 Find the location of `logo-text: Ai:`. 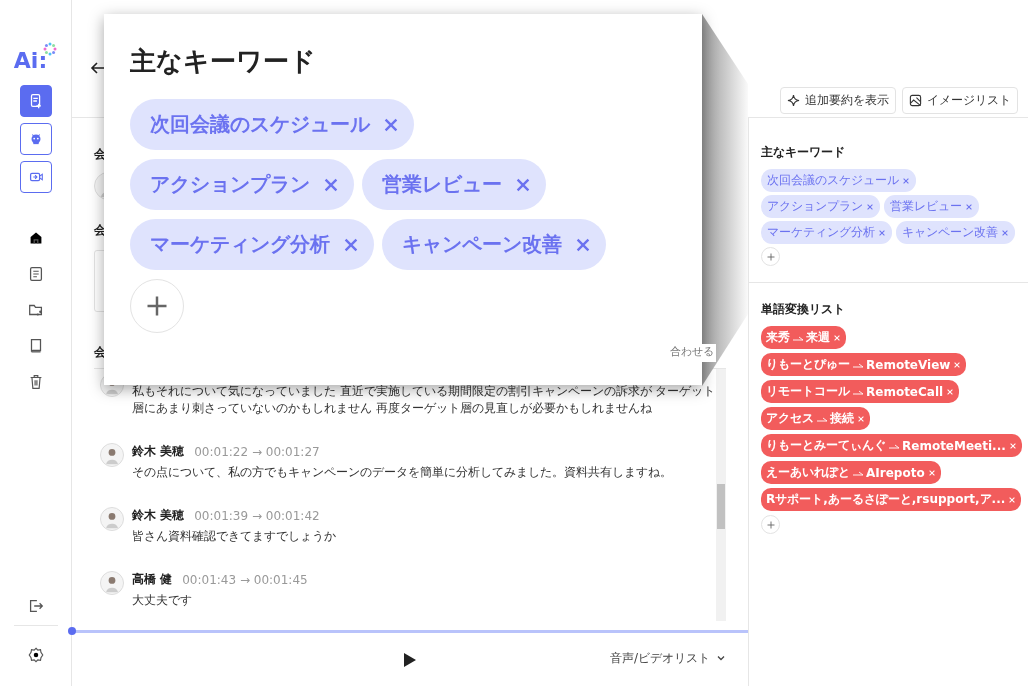

logo-text: Ai: is located at coordinates (30, 60).